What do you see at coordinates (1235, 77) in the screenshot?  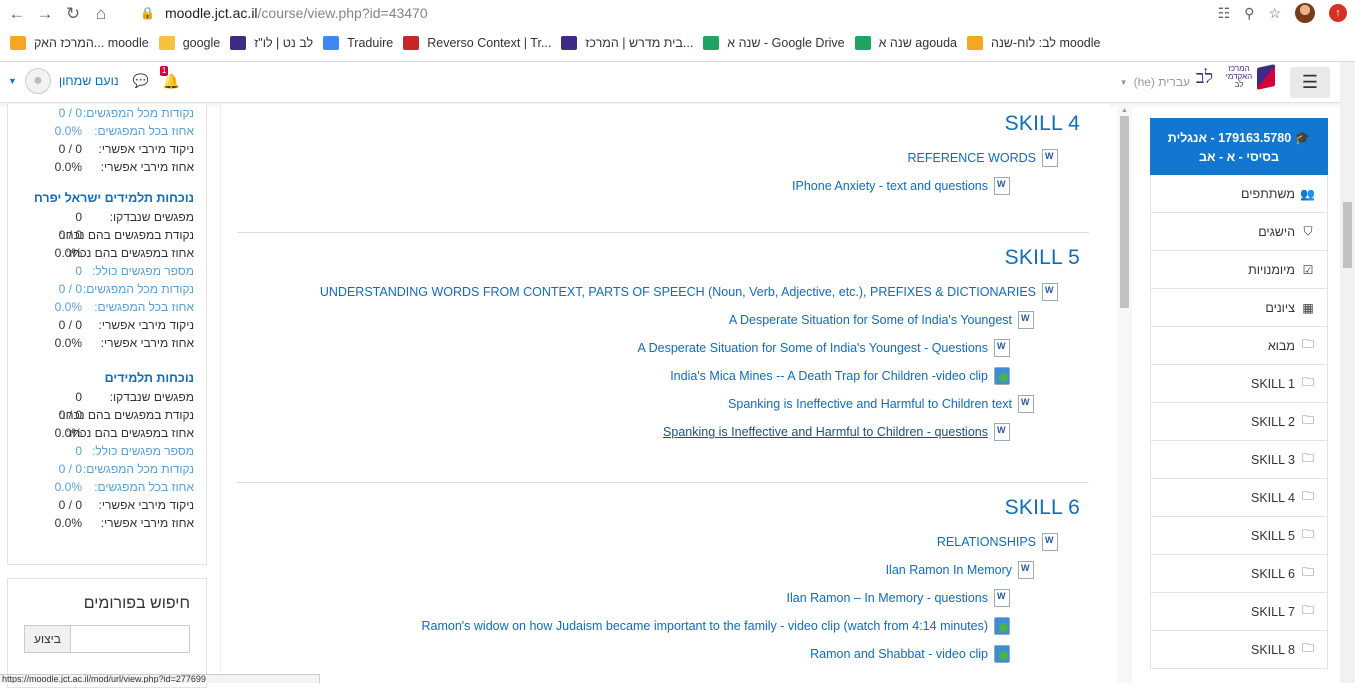 I see `site-logo: המרכז האקדמי לב לב` at bounding box center [1235, 77].